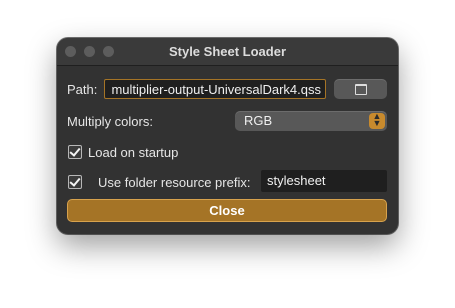 This screenshot has width=455, height=308. What do you see at coordinates (174, 182) in the screenshot?
I see `folder-prefix-label: Use folder resource prefix:` at bounding box center [174, 182].